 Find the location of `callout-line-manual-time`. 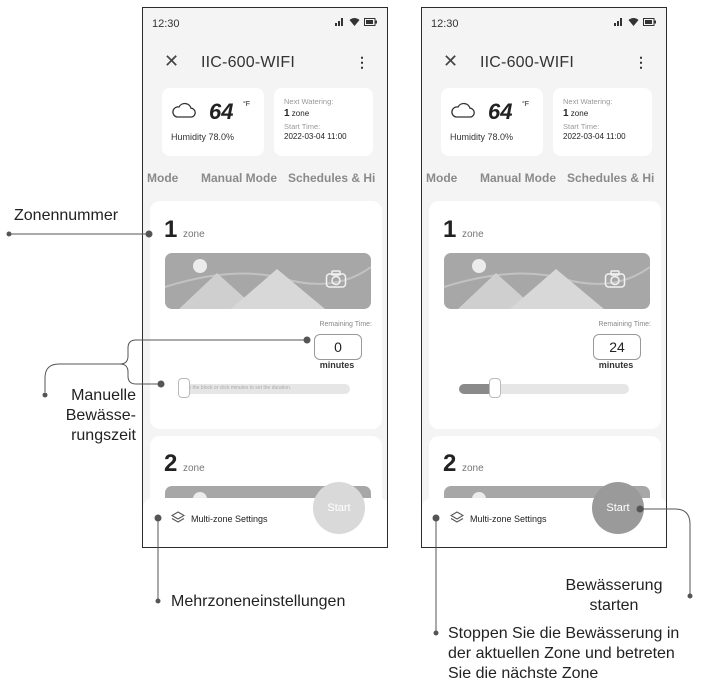

callout-line-manual-time is located at coordinates (175, 365).